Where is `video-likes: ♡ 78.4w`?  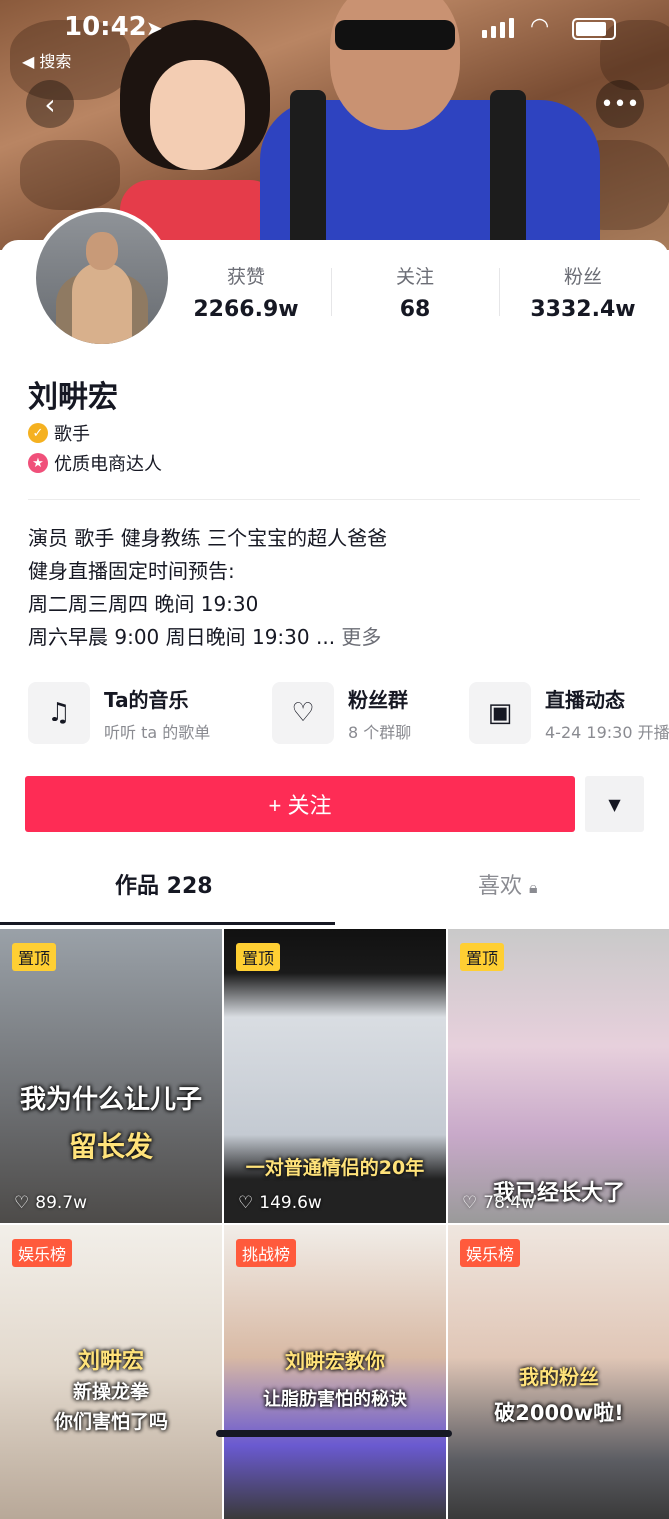 video-likes: ♡ 78.4w is located at coordinates (498, 1203).